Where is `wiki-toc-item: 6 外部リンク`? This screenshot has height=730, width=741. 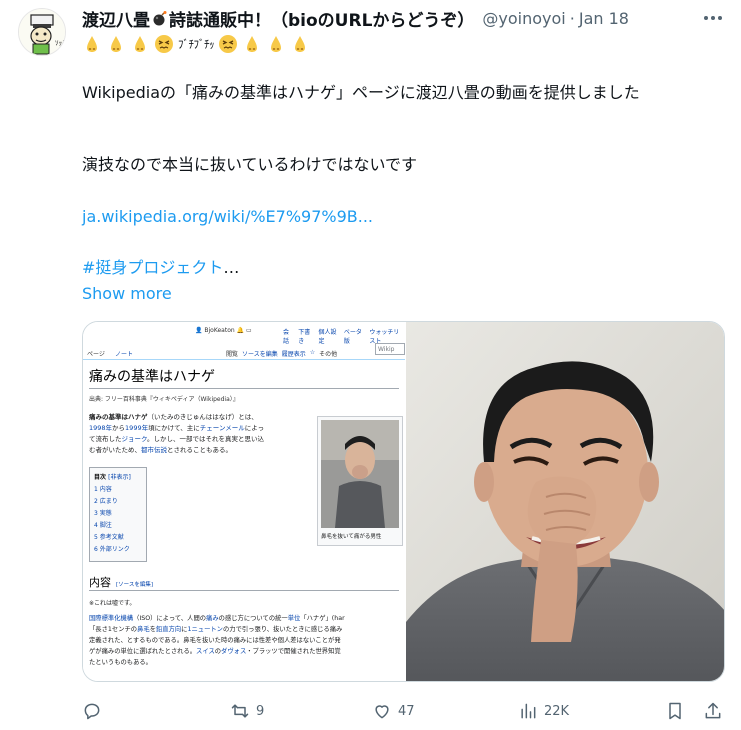
wiki-toc-item: 6 外部リンク is located at coordinates (112, 549).